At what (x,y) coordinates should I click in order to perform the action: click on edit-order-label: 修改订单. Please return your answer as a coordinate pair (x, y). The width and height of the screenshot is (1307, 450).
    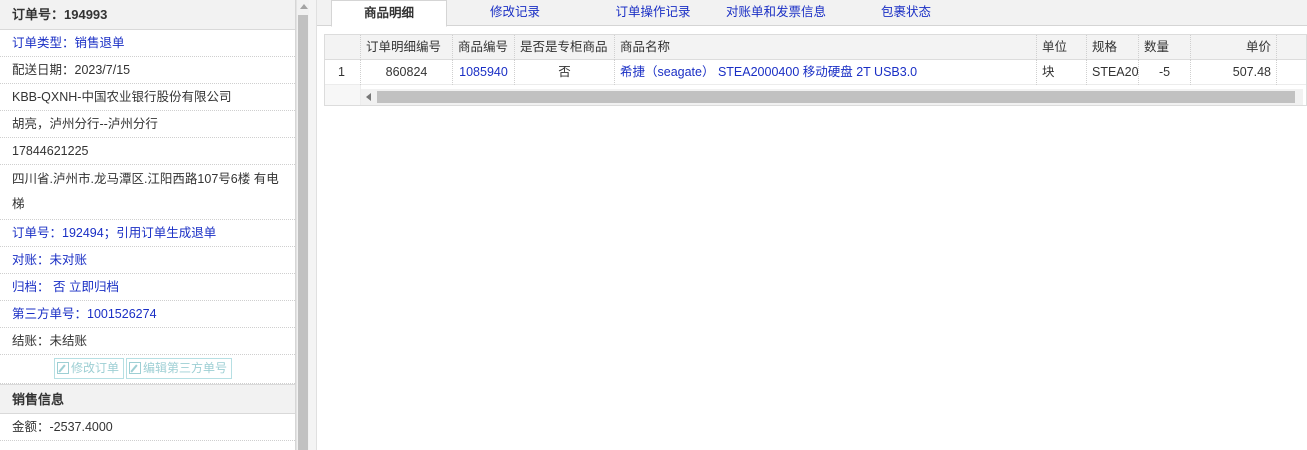
    Looking at the image, I should click on (95, 368).